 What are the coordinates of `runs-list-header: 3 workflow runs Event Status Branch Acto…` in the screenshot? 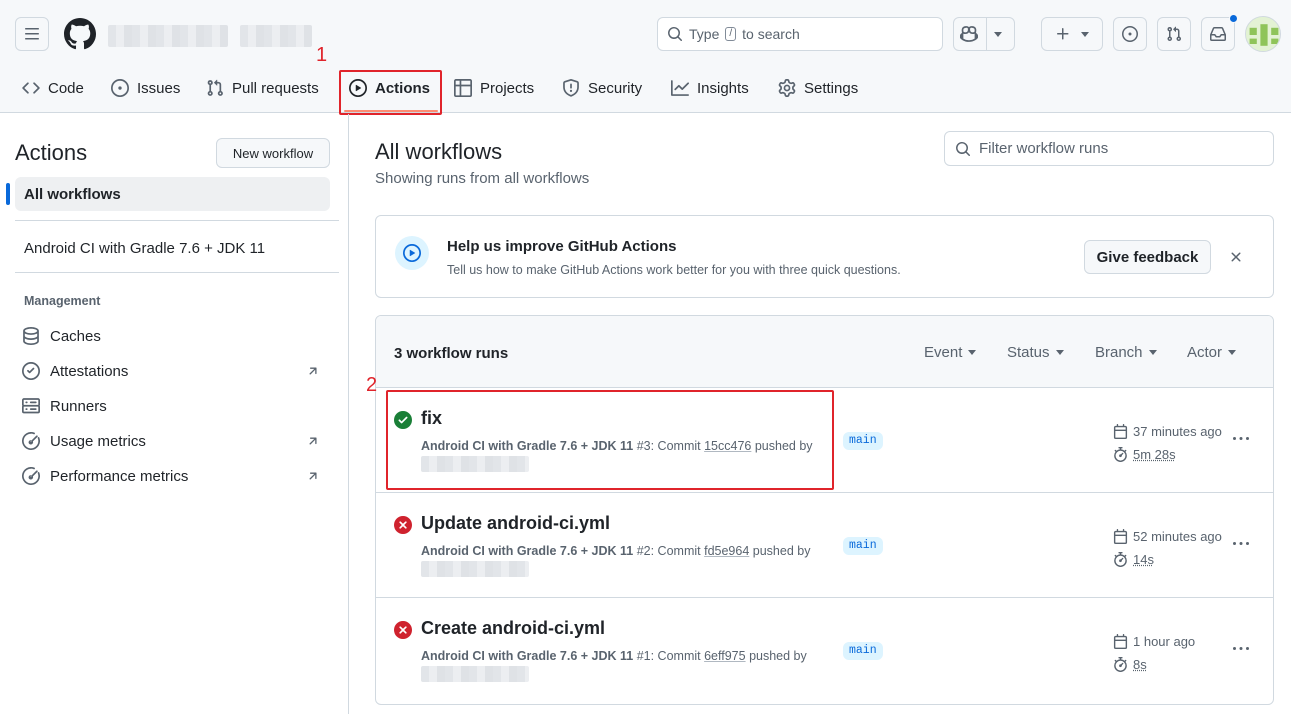 It's located at (824, 352).